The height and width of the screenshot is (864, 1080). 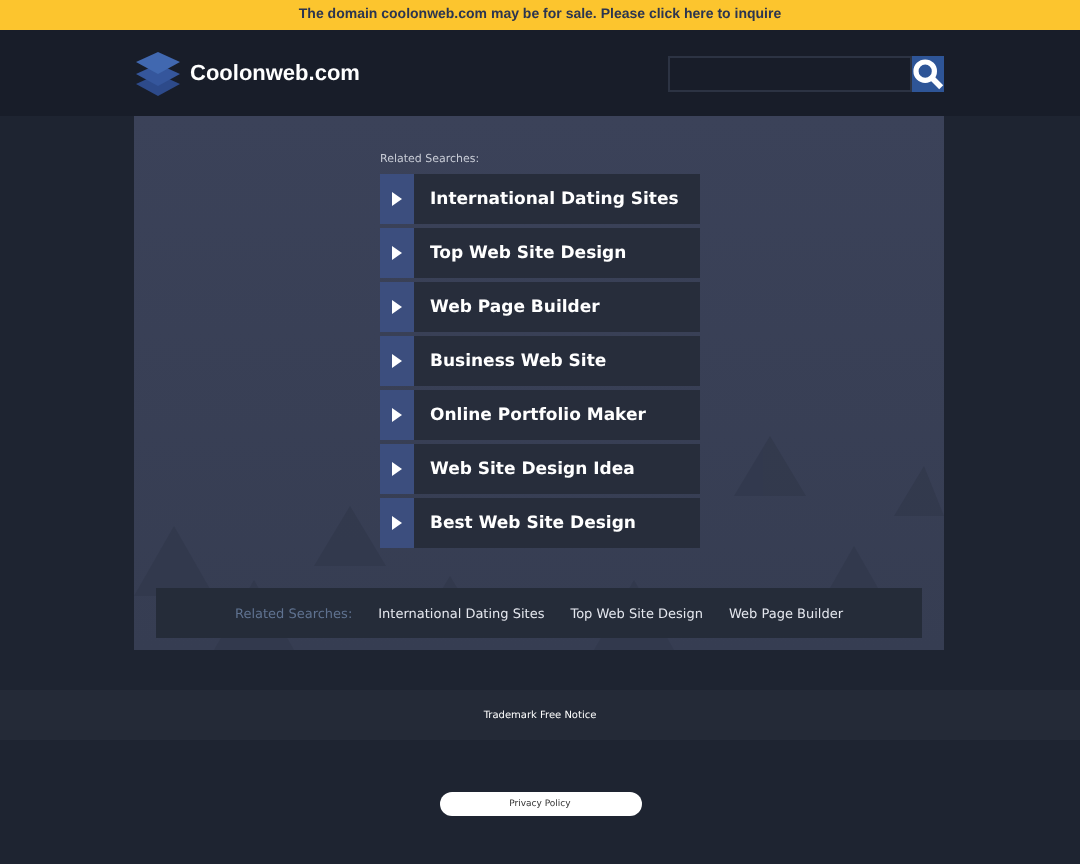 I want to click on related-search-link: Best Web Site Design, so click(x=540, y=523).